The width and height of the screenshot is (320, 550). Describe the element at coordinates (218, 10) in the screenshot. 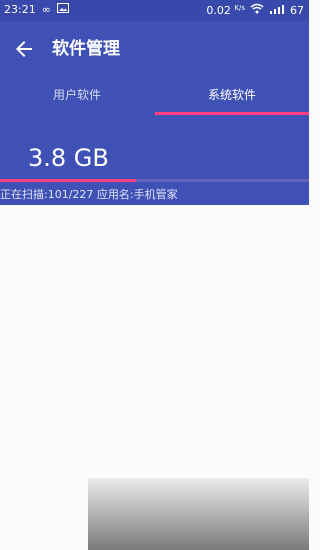

I see `network-speed-value: 0.02` at that location.